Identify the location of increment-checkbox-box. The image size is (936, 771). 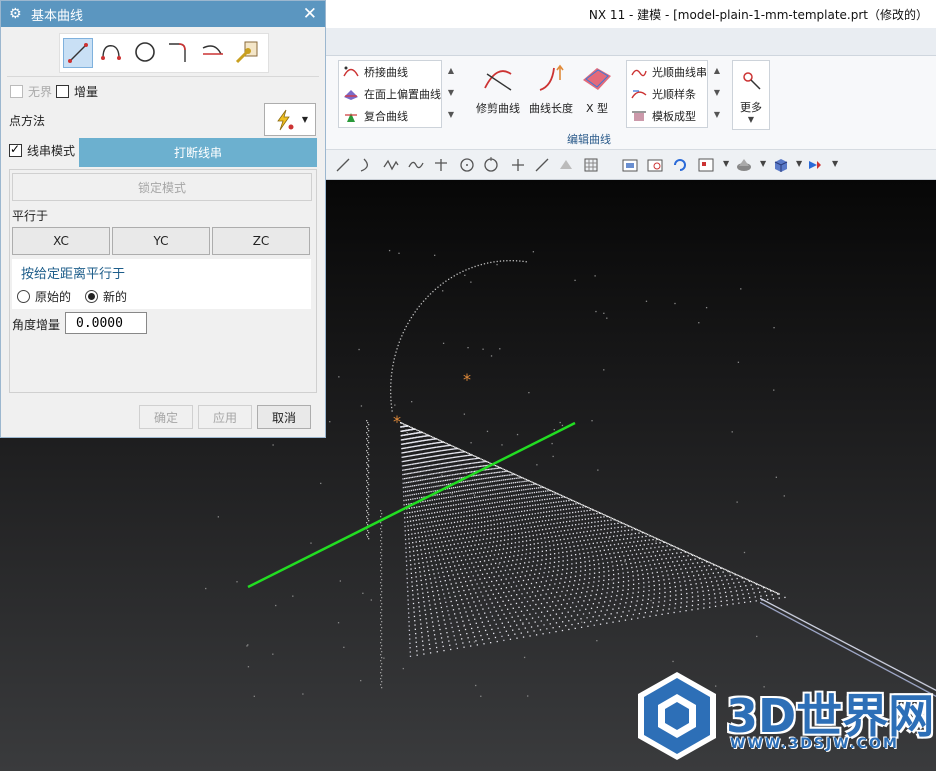
(62, 91).